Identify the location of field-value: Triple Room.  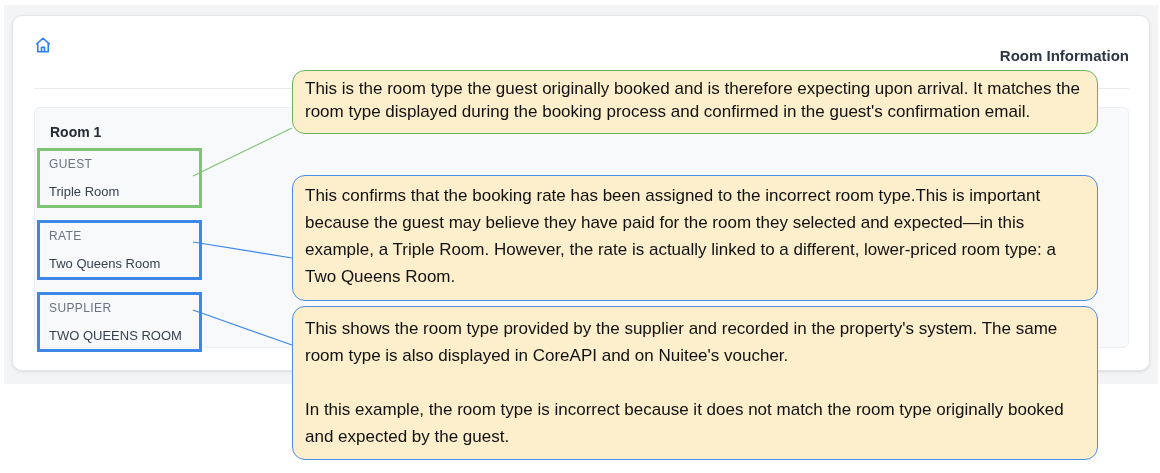
(85, 191).